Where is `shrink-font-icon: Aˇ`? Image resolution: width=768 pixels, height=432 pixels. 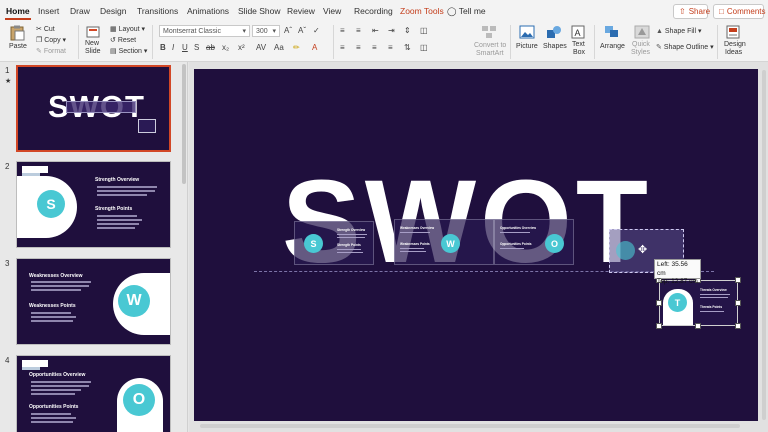
shrink-font-icon: Aˇ is located at coordinates (302, 30).